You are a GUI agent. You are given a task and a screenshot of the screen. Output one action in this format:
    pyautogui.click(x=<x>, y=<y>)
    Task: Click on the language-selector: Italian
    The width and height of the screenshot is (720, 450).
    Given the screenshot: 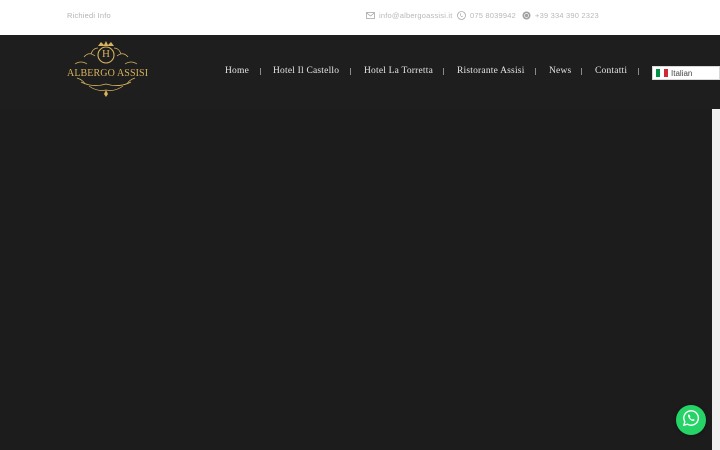 What is the action you would take?
    pyautogui.click(x=686, y=73)
    